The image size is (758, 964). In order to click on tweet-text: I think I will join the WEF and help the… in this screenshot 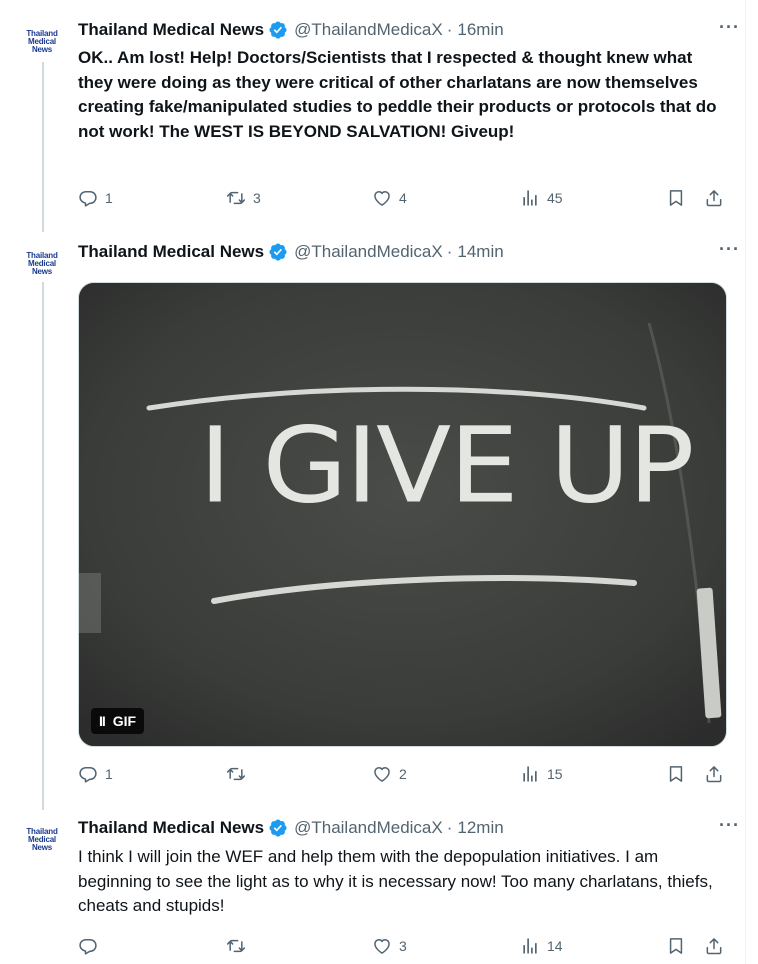, I will do `click(395, 881)`.